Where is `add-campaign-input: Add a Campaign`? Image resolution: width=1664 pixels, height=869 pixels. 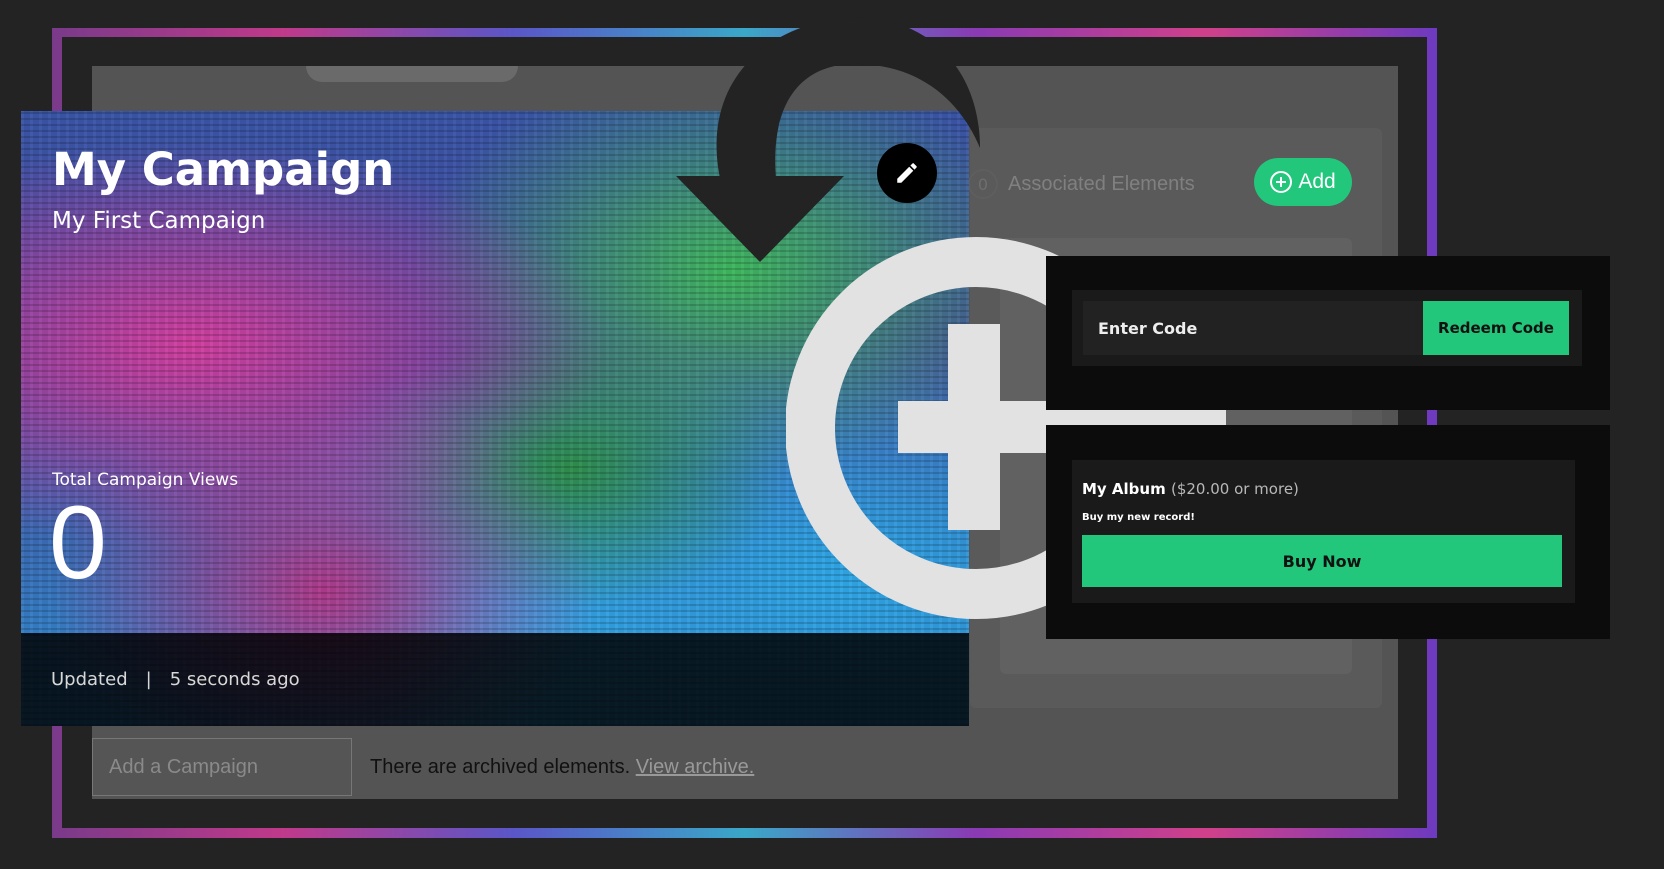 add-campaign-input: Add a Campaign is located at coordinates (222, 767).